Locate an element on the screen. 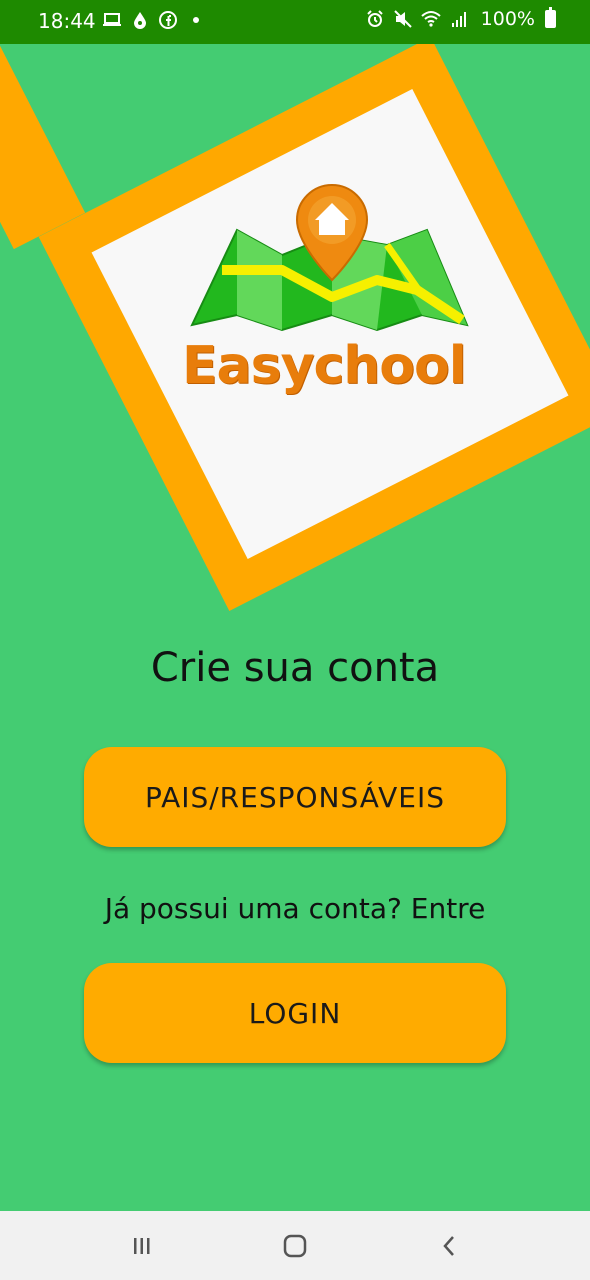 Image resolution: width=590 pixels, height=1280 pixels. logo-wordmark: Easychool is located at coordinates (324, 366).